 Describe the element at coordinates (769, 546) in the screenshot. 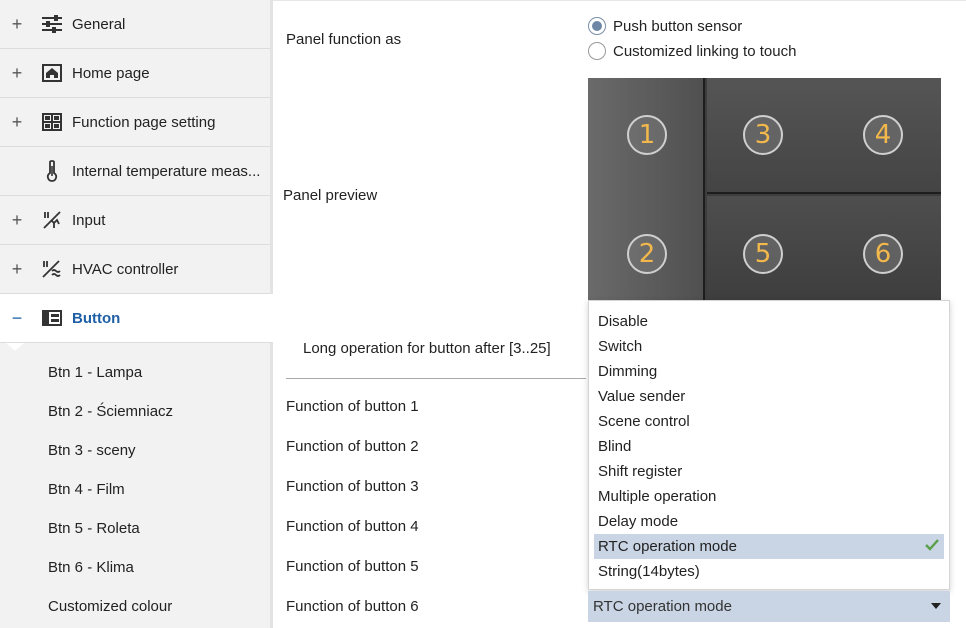

I see `dropdown-option-rtc-operation-mode: RTC operation mode` at that location.